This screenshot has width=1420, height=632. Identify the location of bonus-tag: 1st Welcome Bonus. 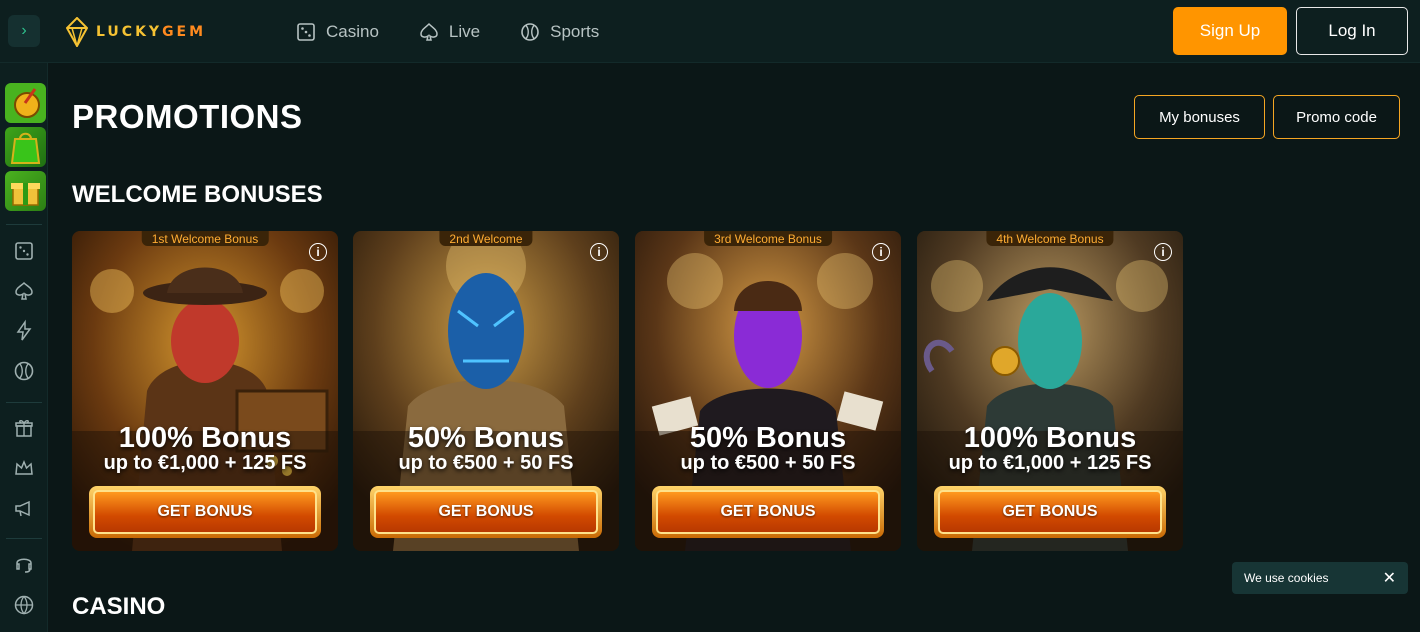
(205, 238).